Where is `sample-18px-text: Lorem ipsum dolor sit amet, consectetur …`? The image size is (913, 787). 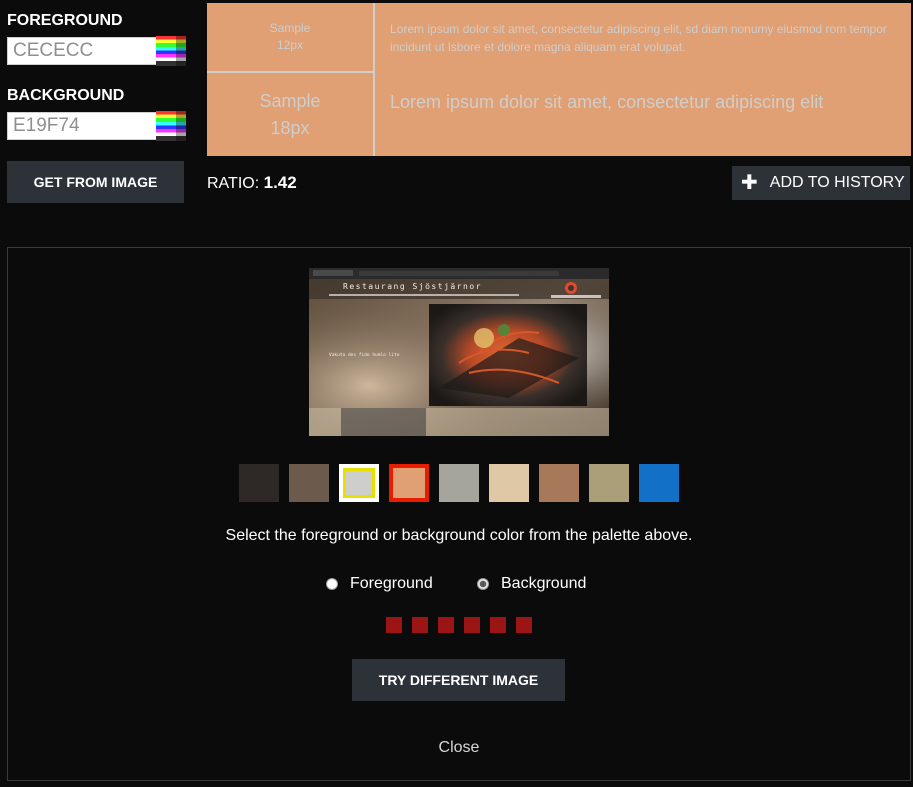
sample-18px-text: Lorem ipsum dolor sit amet, consectetur … is located at coordinates (607, 102).